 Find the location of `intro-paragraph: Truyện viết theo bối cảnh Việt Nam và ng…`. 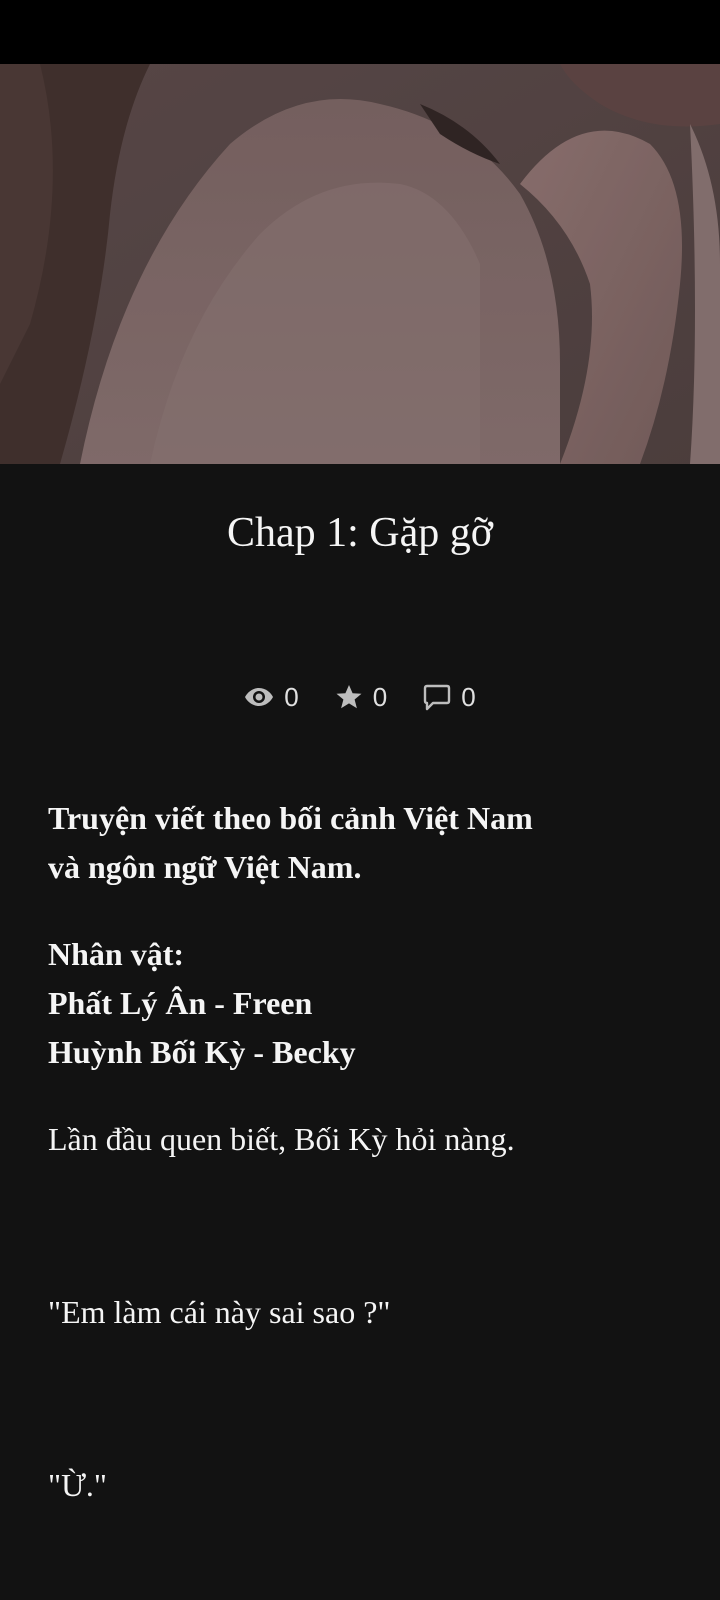

intro-paragraph: Truyện viết theo bối cảnh Việt Nam và ng… is located at coordinates (368, 843).